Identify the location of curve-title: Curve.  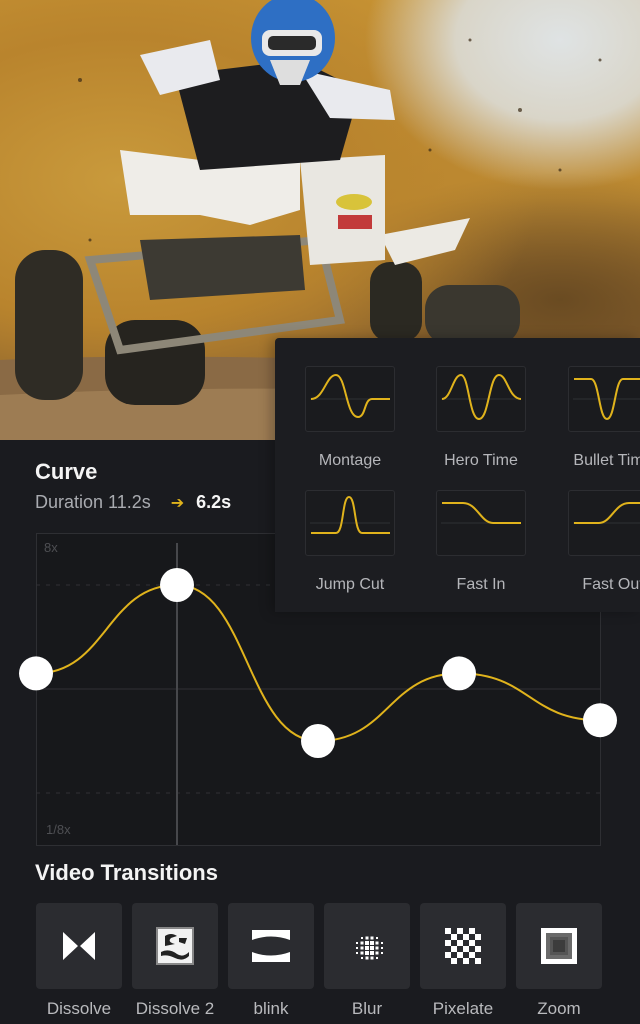
(66, 471).